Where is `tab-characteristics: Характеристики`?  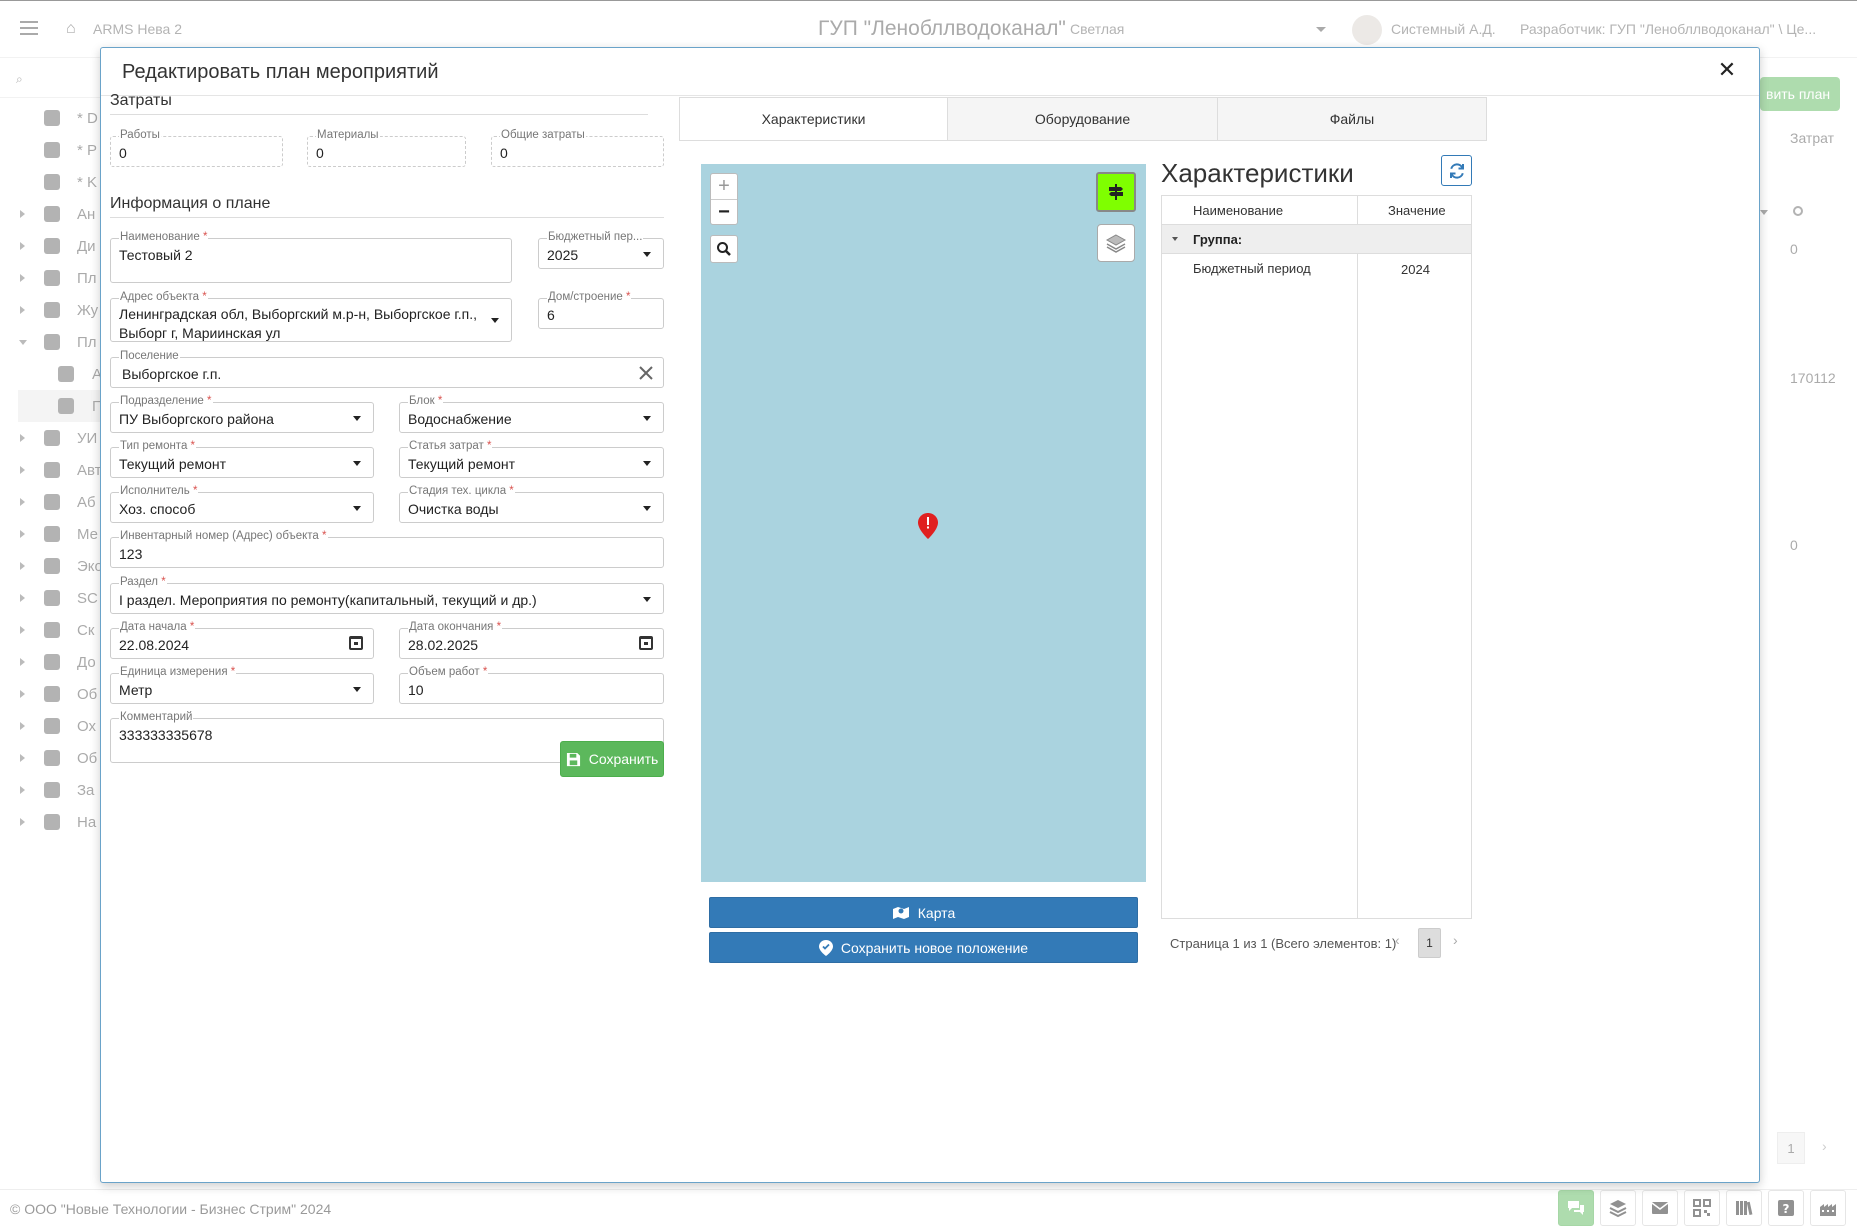 tab-characteristics: Характеристики is located at coordinates (813, 119).